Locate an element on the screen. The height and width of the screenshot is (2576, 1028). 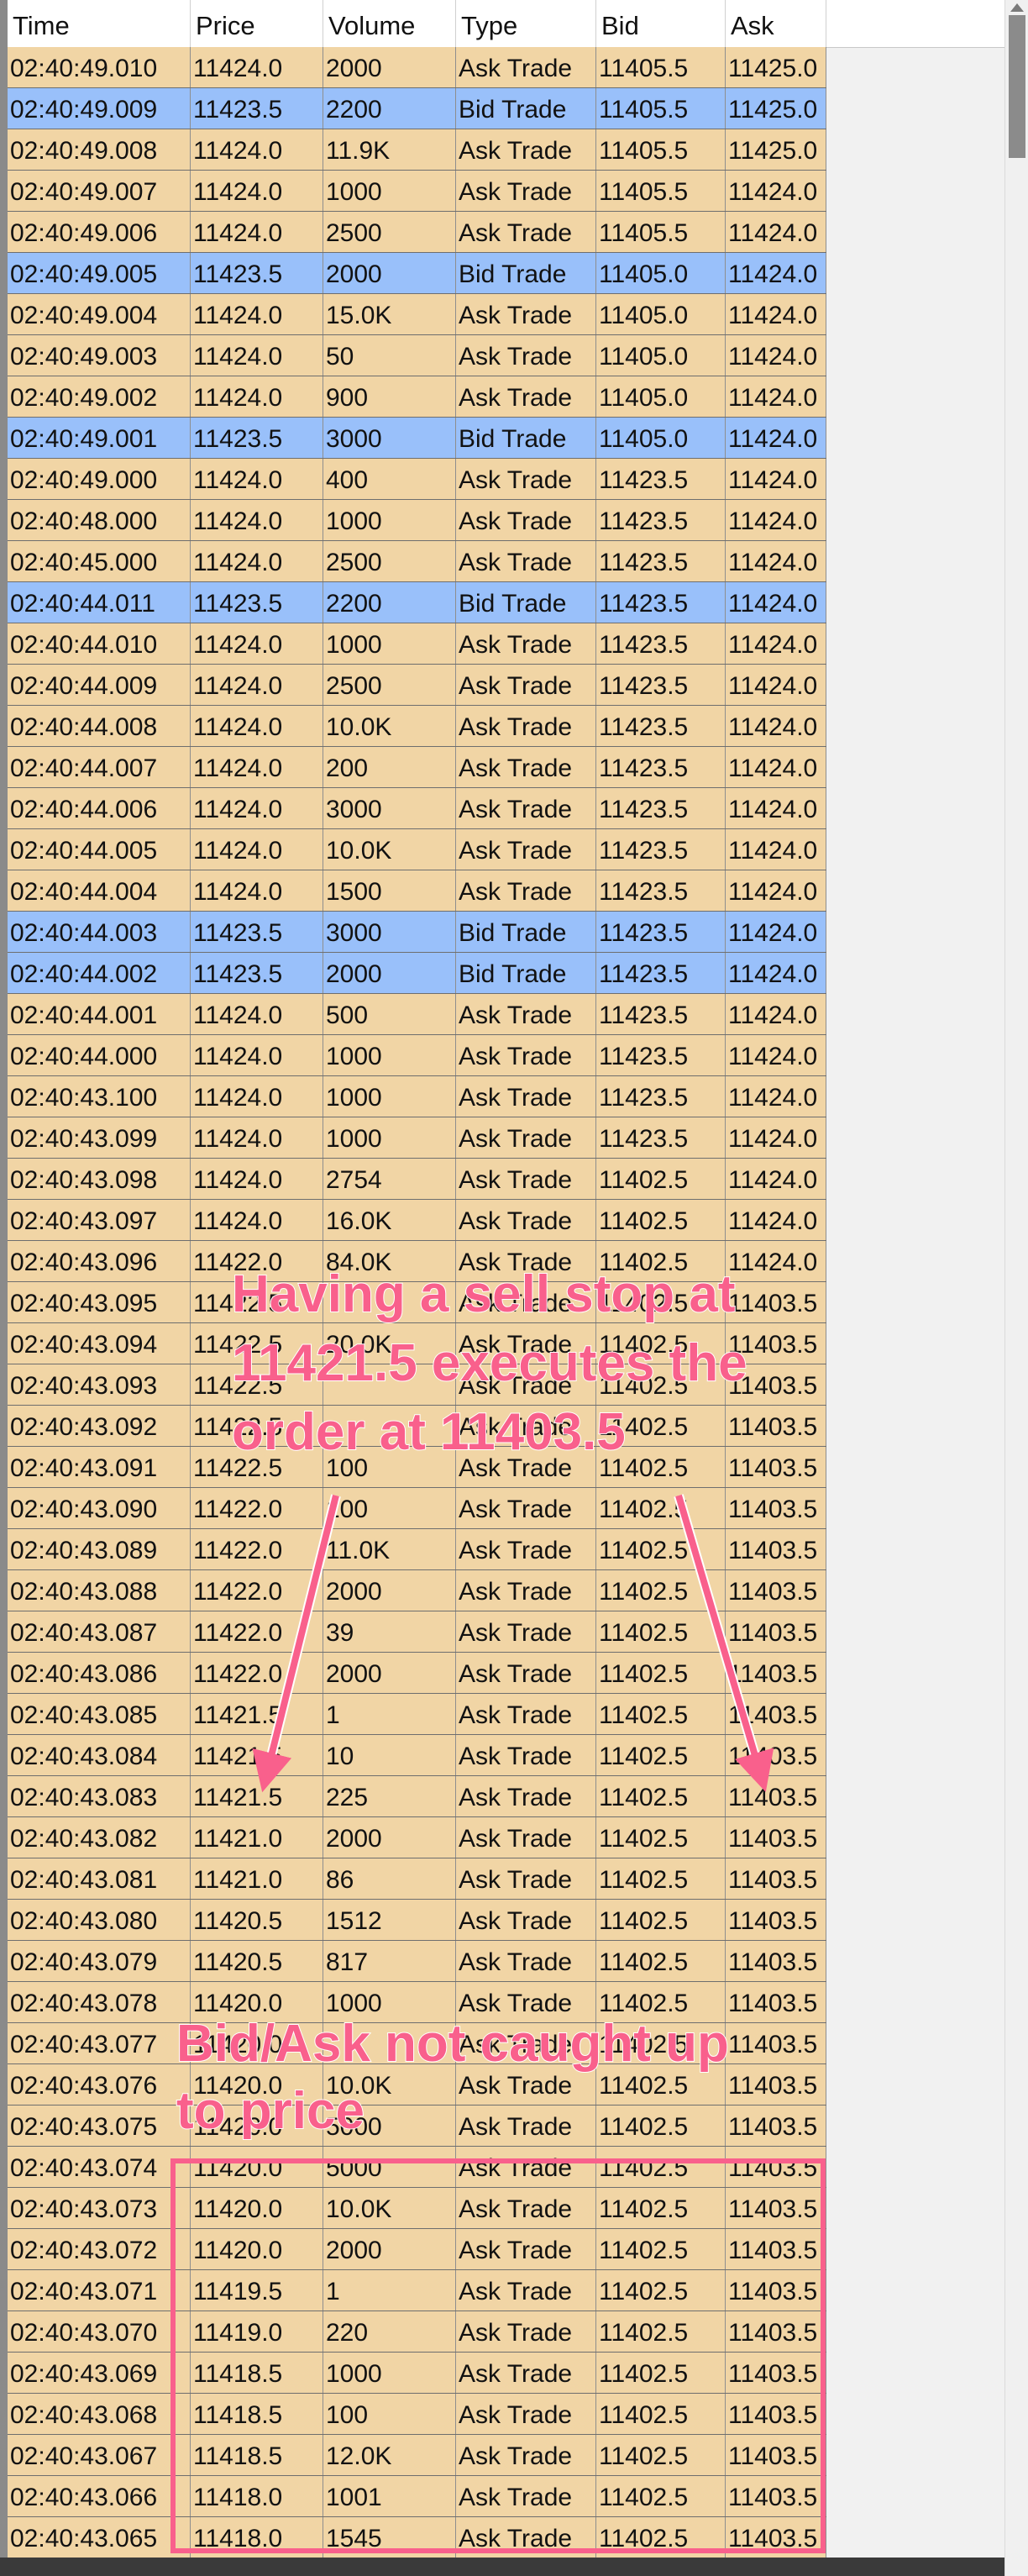
sell-stop-annotation-line2: 11421.5 executes the is located at coordinates (489, 1363).